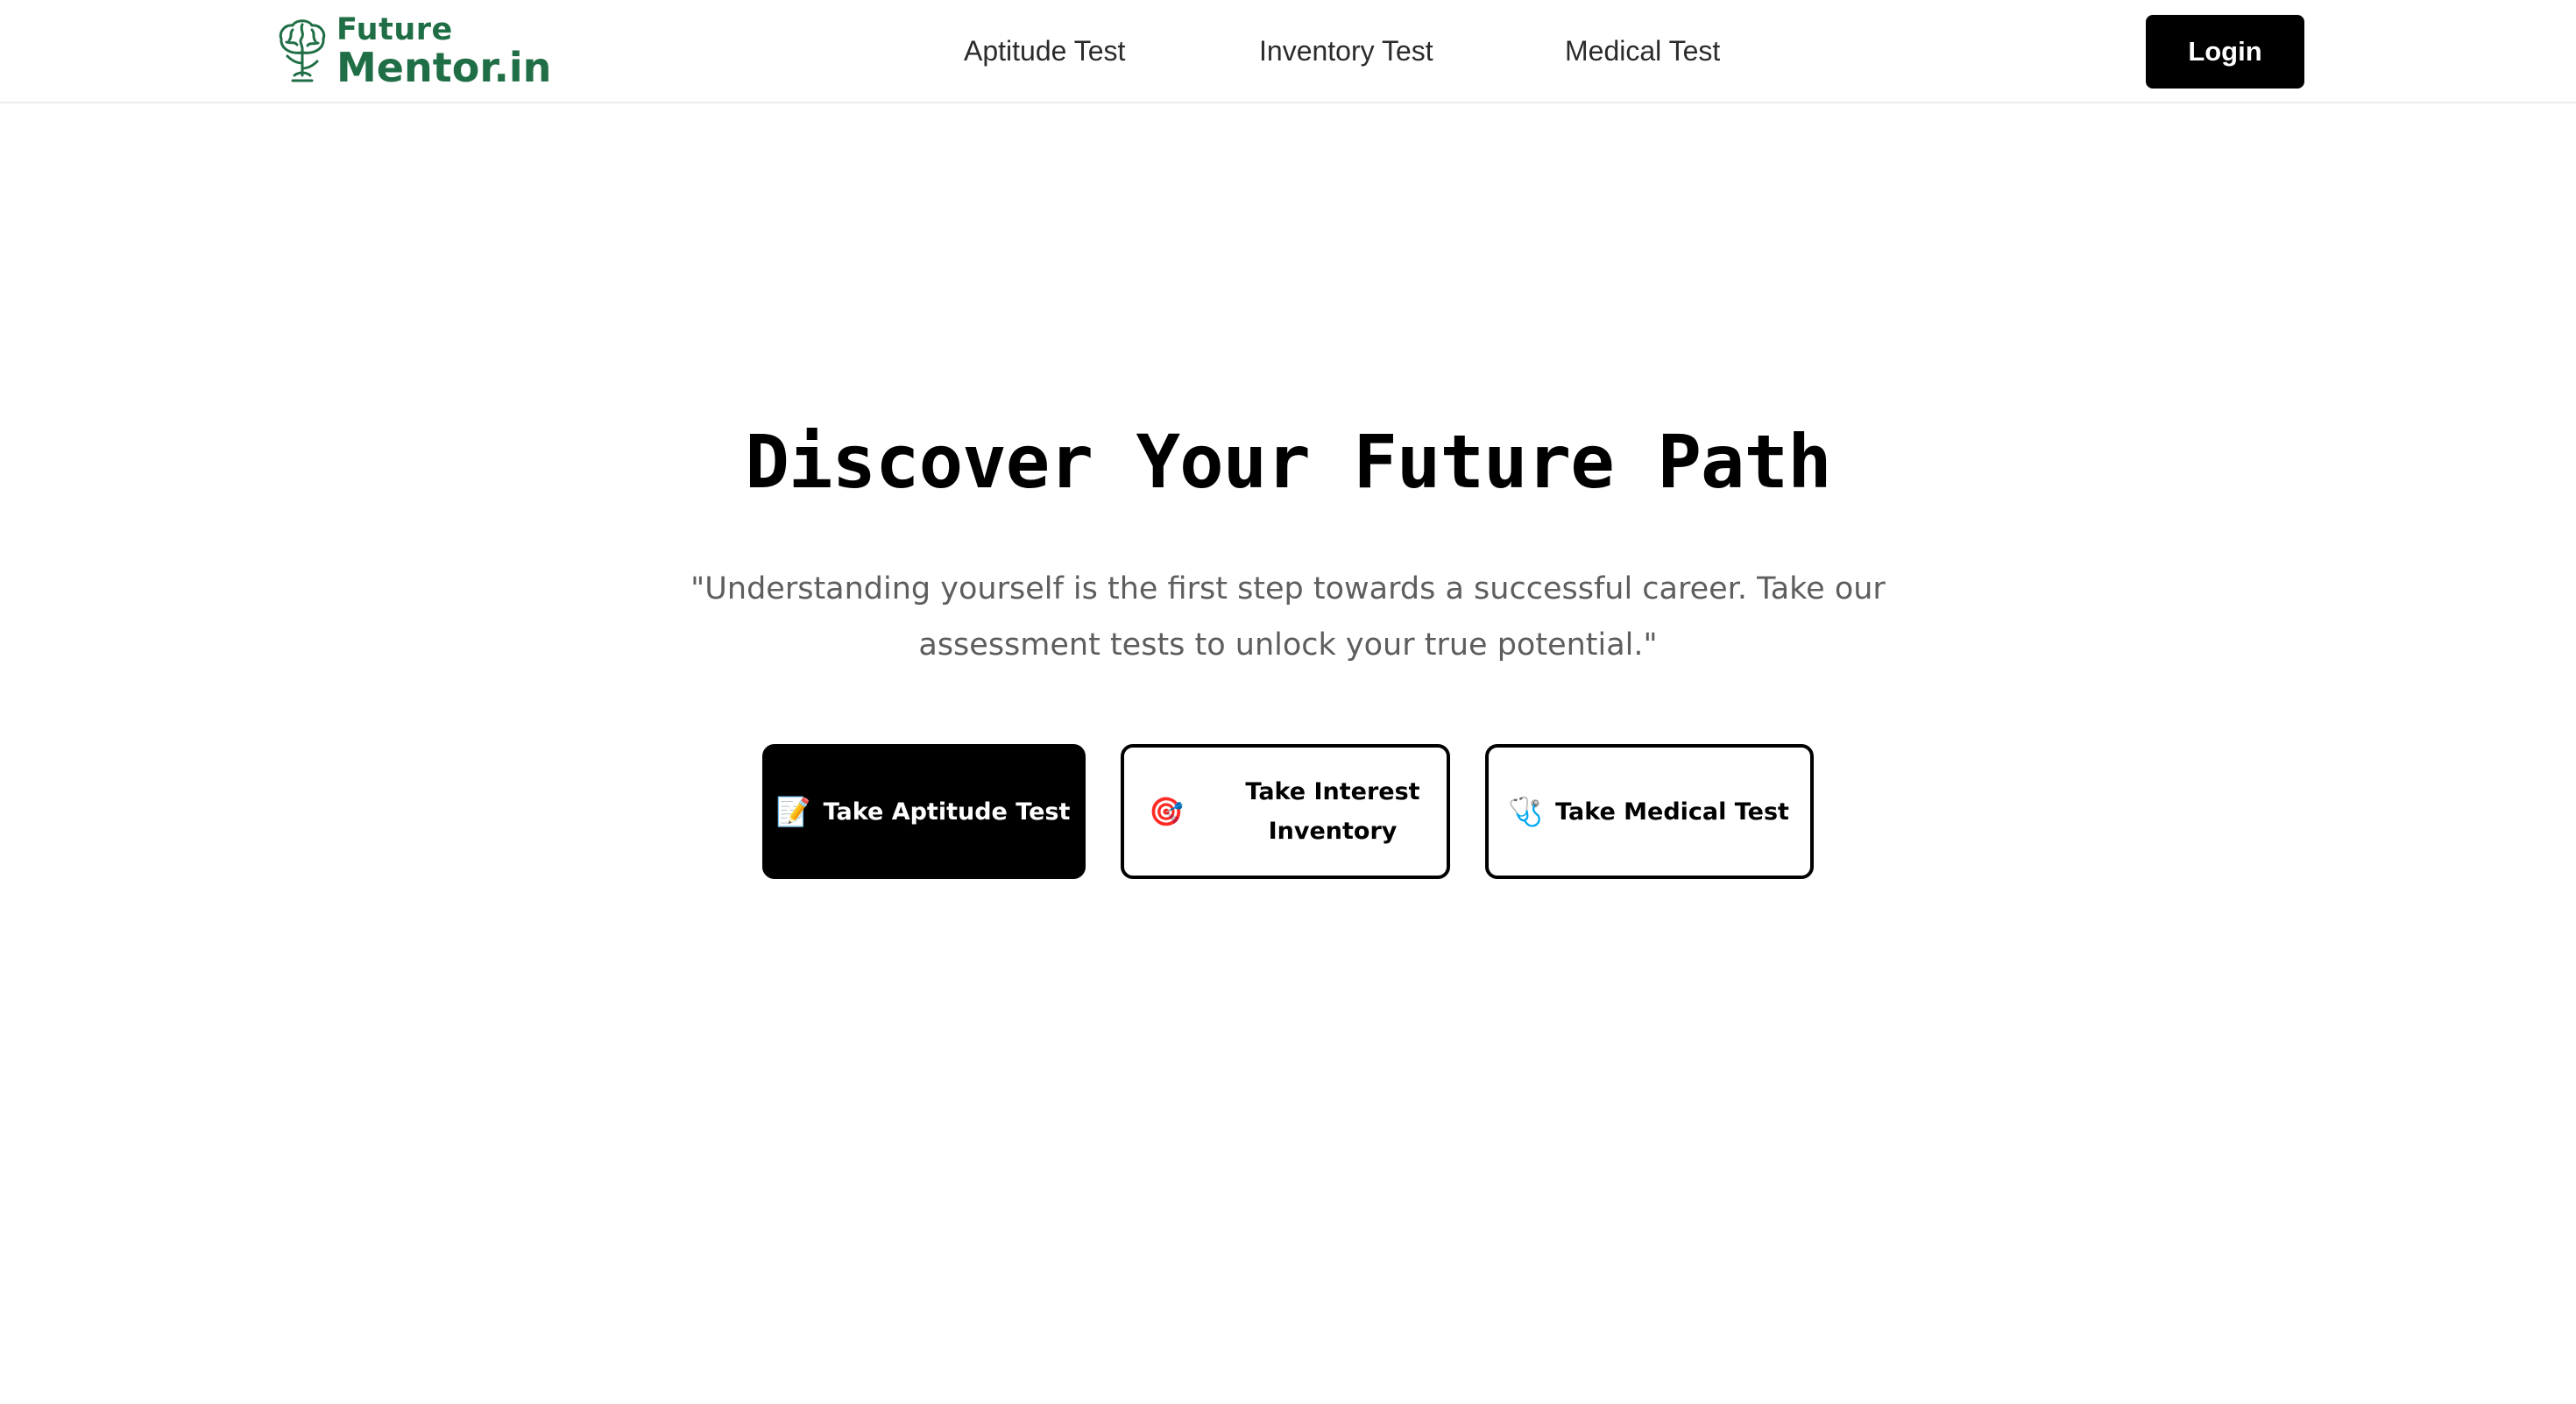  I want to click on take-aptitude-test-button: 📝 Take Aptitude Test, so click(924, 811).